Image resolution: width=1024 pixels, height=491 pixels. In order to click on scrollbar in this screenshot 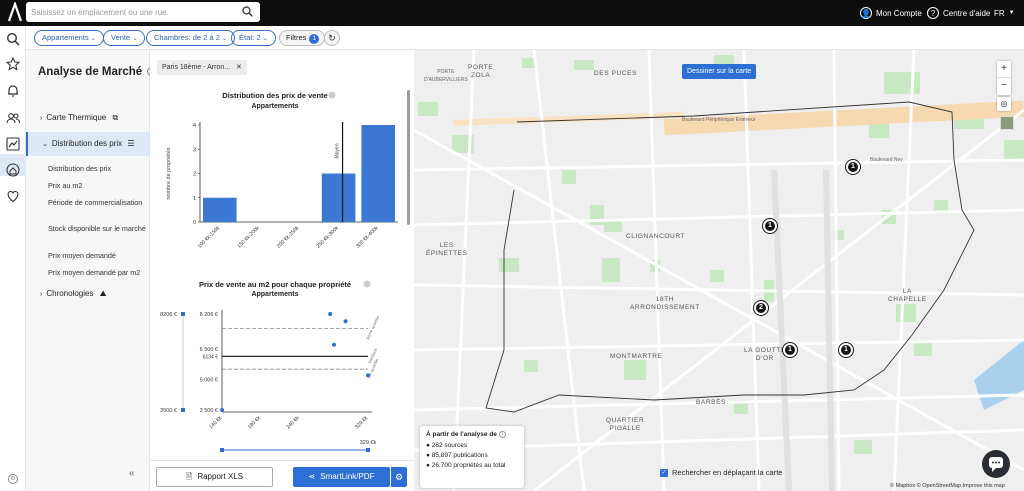, I will do `click(408, 157)`.